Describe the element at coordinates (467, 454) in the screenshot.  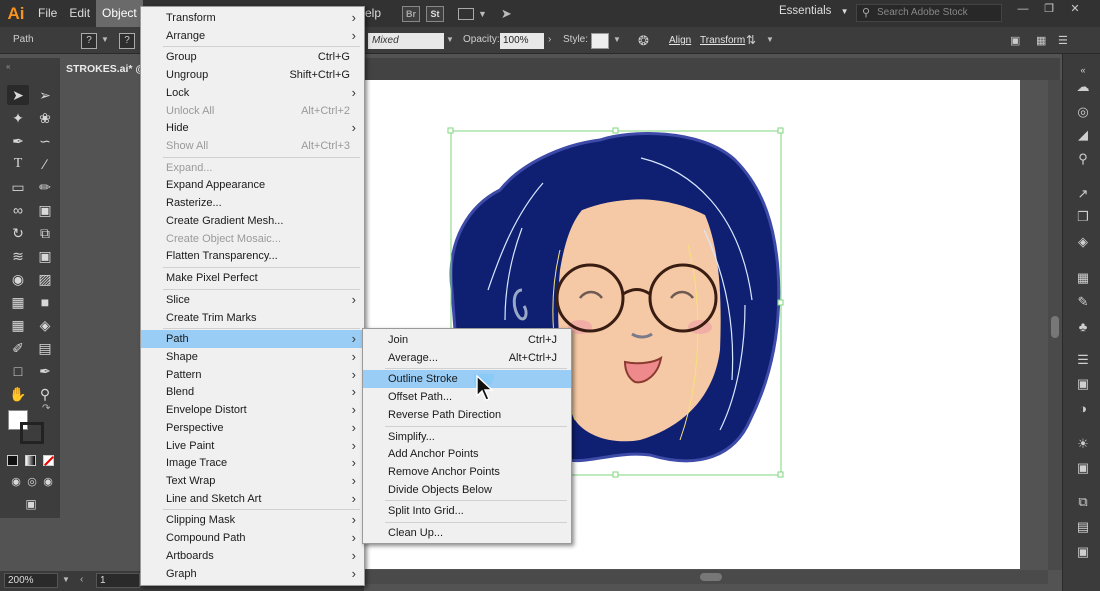
I see `path-item-add-anchor-points: Add Anchor Points` at that location.